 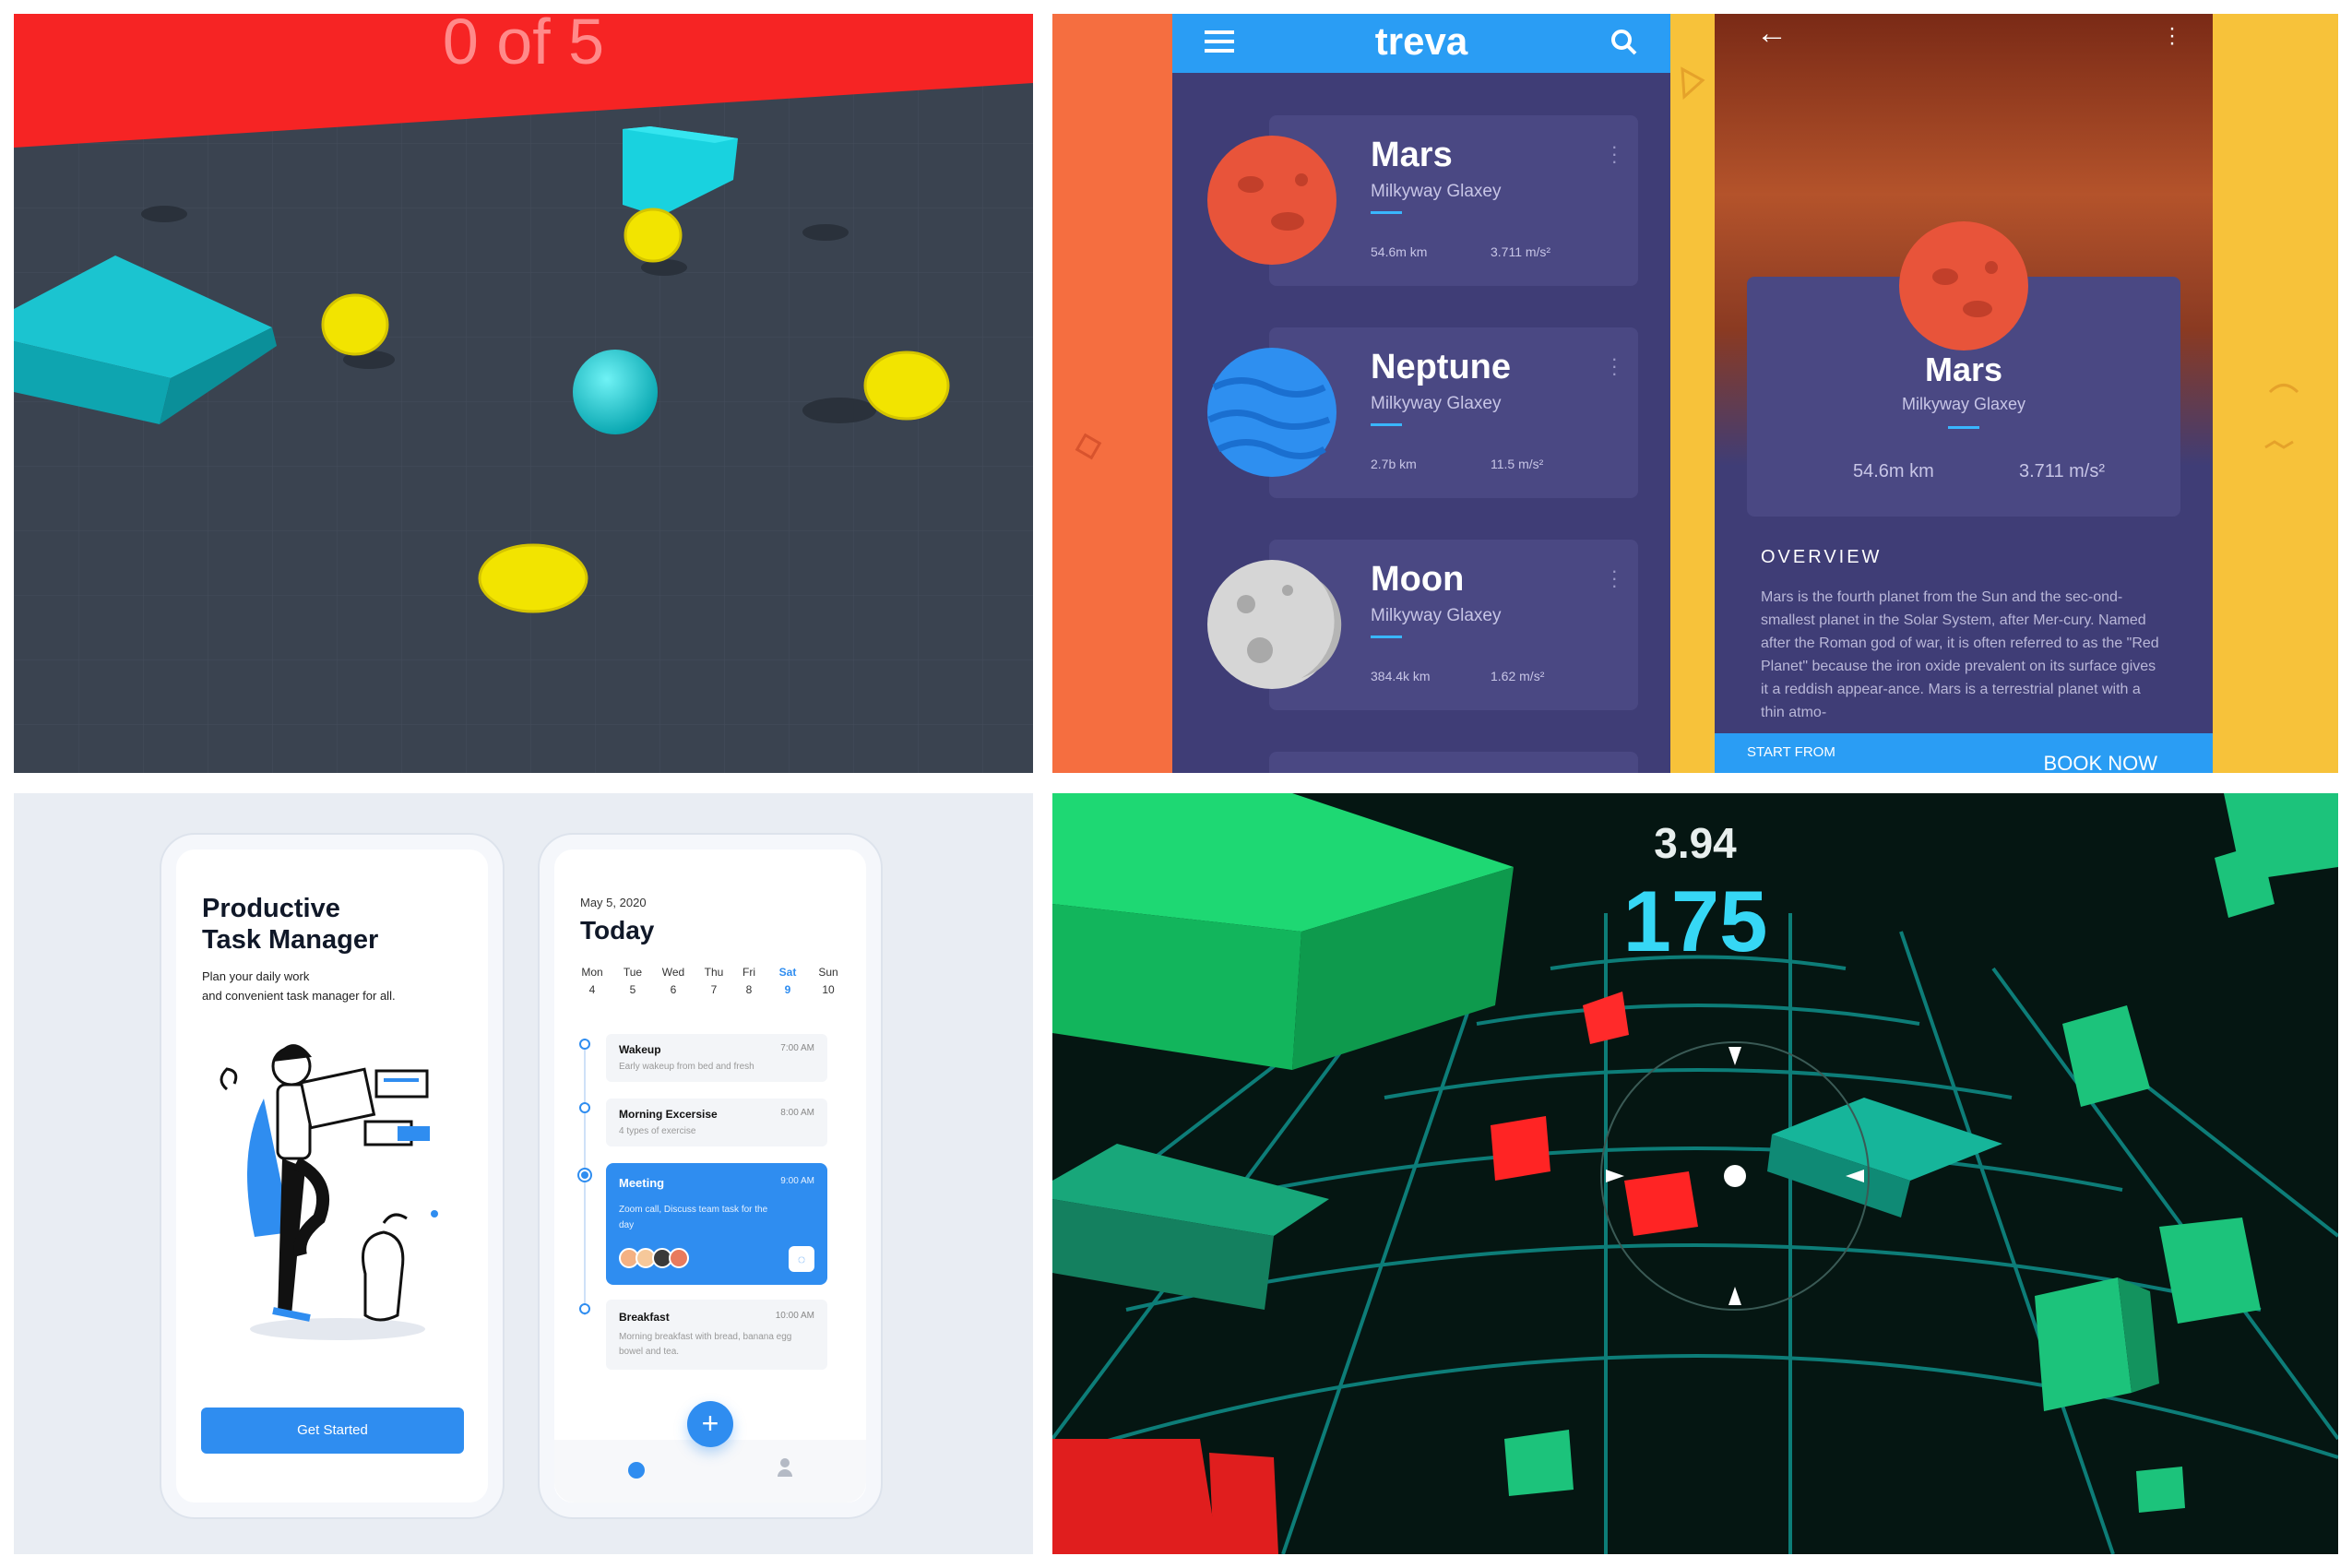 What do you see at coordinates (1401, 676) in the screenshot?
I see `planet-distance: 384.4k km` at bounding box center [1401, 676].